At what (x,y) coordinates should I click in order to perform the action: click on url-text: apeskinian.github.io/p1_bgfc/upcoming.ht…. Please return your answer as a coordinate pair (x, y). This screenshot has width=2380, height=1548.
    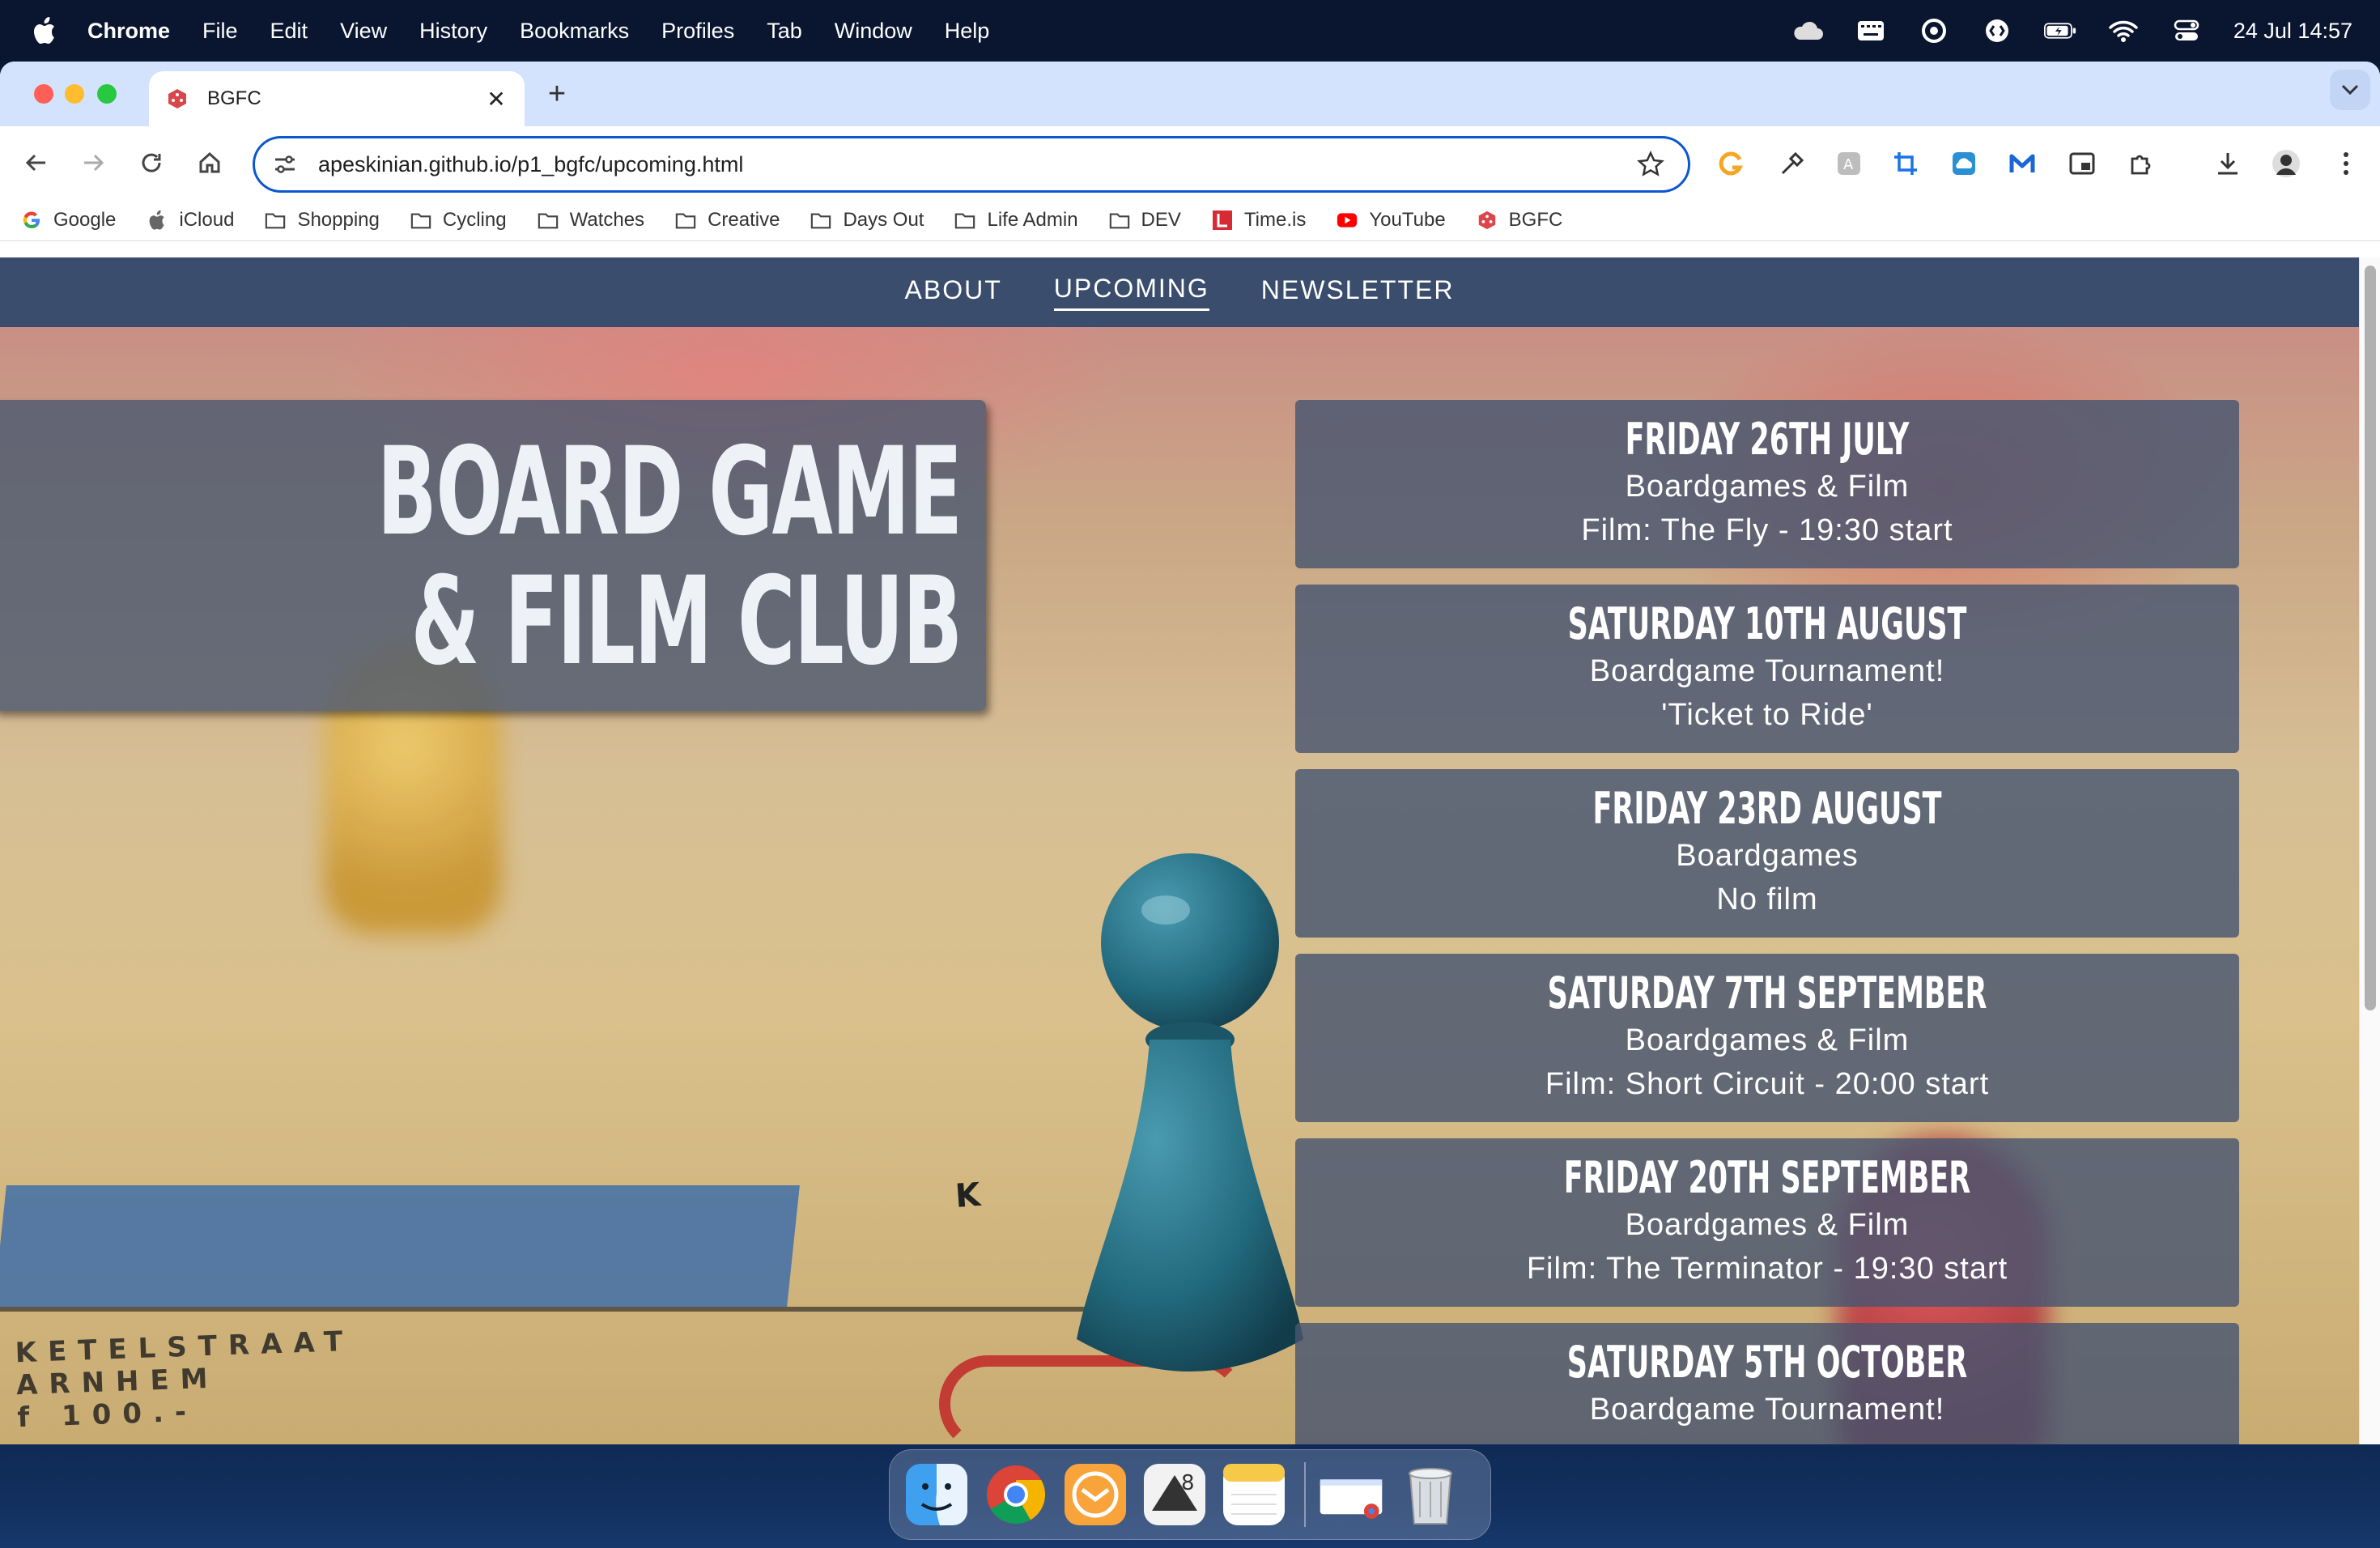
    Looking at the image, I should click on (977, 165).